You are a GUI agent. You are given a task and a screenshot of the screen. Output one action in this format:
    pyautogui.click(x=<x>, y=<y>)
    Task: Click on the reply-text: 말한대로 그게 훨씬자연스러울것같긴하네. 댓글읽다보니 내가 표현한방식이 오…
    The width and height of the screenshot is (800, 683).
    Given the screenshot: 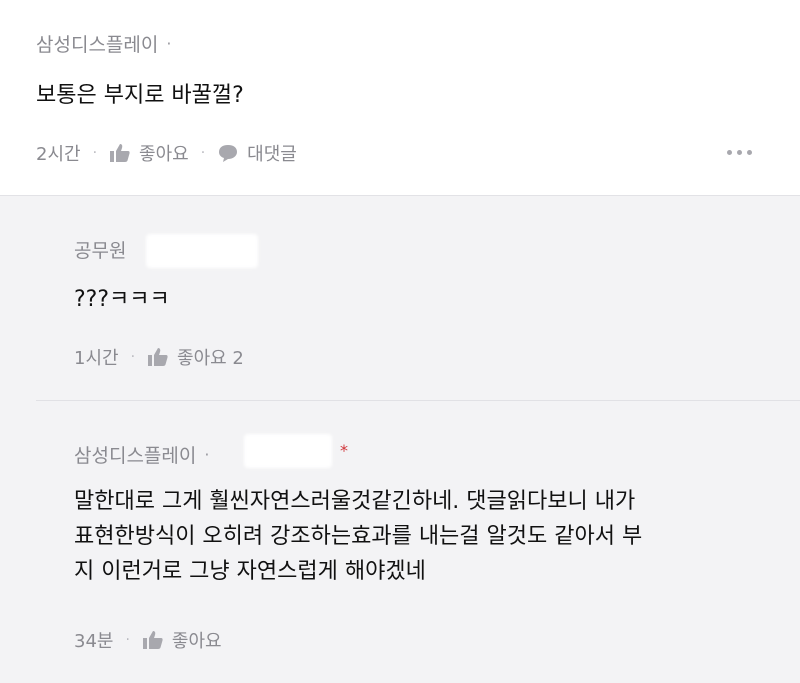 What is the action you would take?
    pyautogui.click(x=424, y=536)
    